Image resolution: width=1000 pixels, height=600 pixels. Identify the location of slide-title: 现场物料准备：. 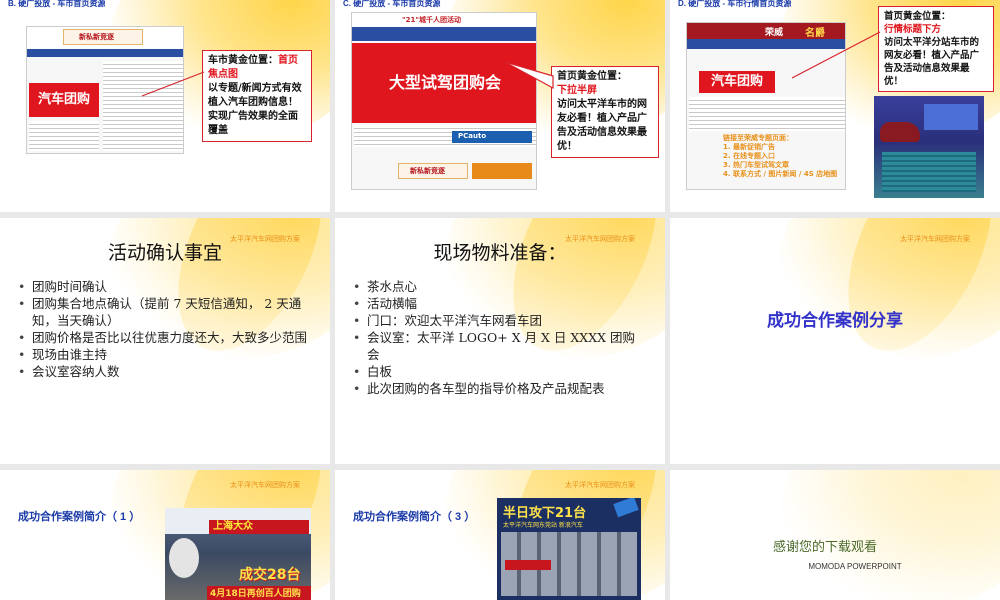
(500, 253).